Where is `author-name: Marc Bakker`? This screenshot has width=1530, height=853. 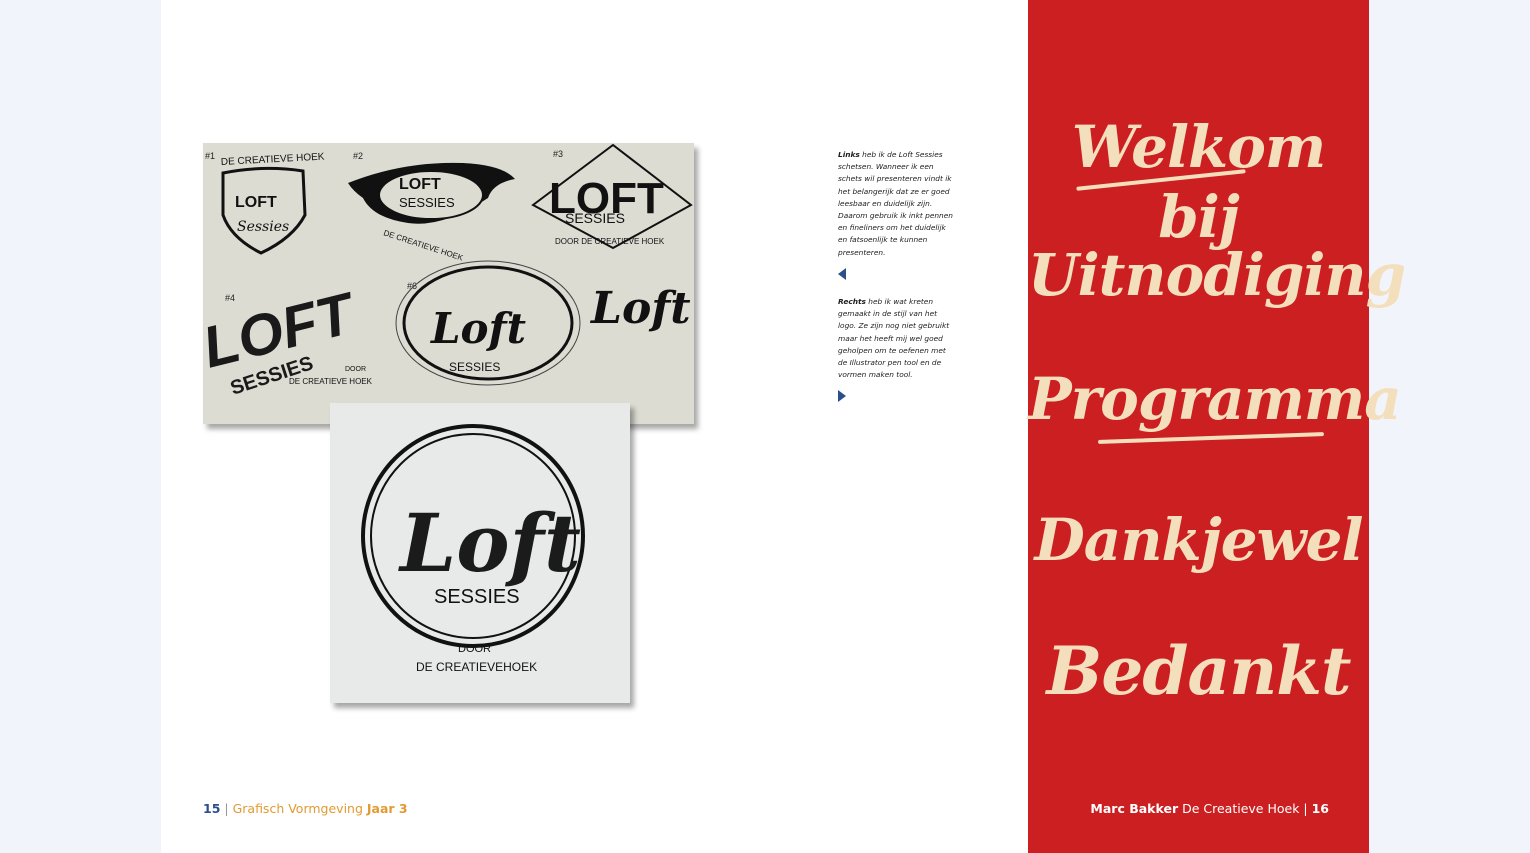 author-name: Marc Bakker is located at coordinates (1134, 808).